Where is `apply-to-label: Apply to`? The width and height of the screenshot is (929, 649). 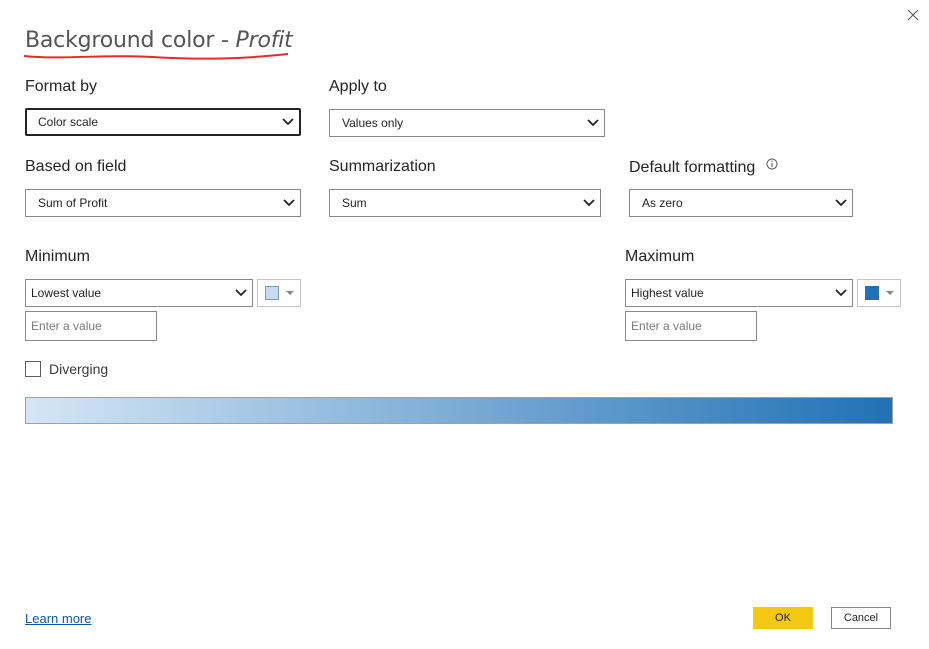 apply-to-label: Apply to is located at coordinates (358, 86).